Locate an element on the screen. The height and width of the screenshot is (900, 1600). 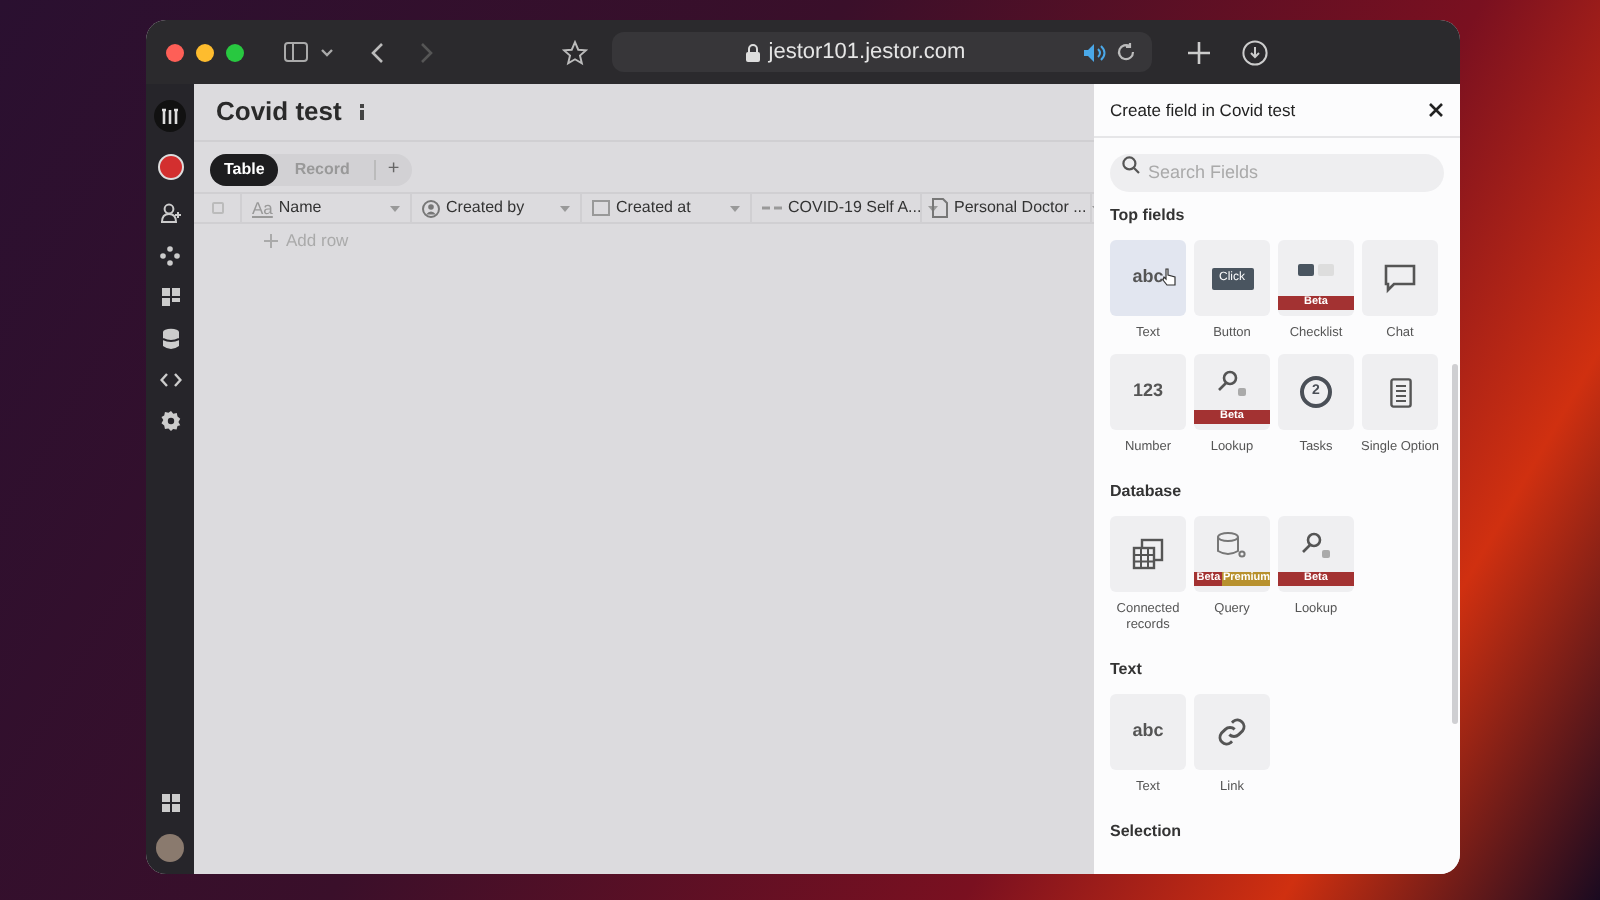
speech-bubble-icon is located at coordinates (1400, 278).